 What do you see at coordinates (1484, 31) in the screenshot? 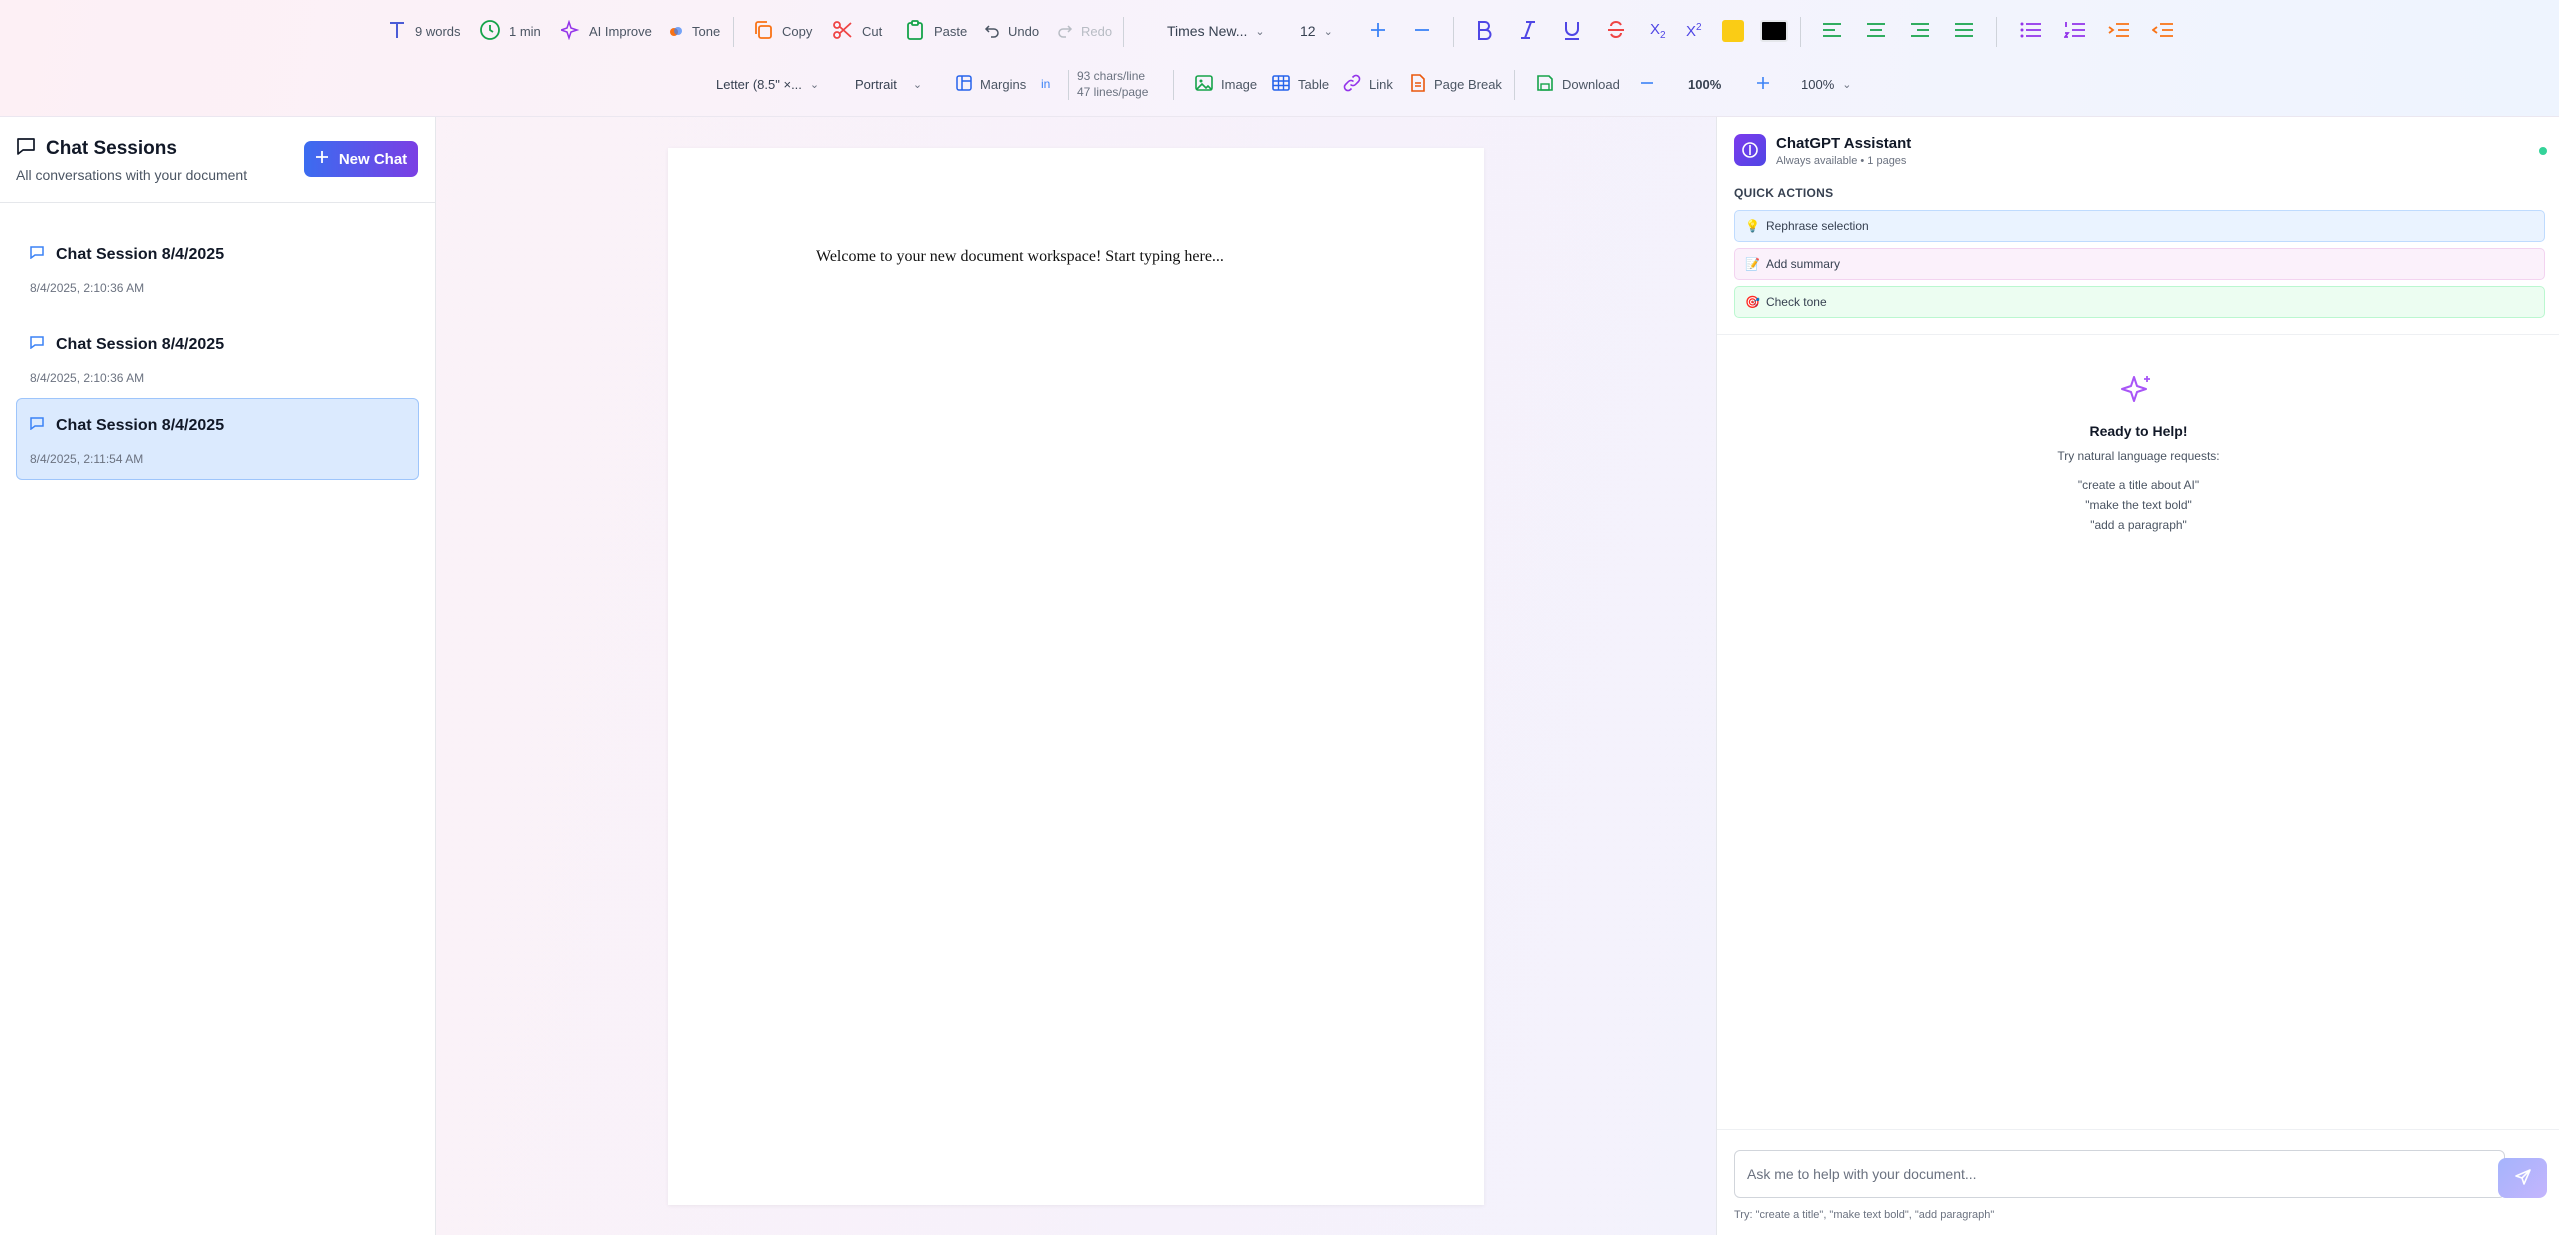
I see `bold-button` at bounding box center [1484, 31].